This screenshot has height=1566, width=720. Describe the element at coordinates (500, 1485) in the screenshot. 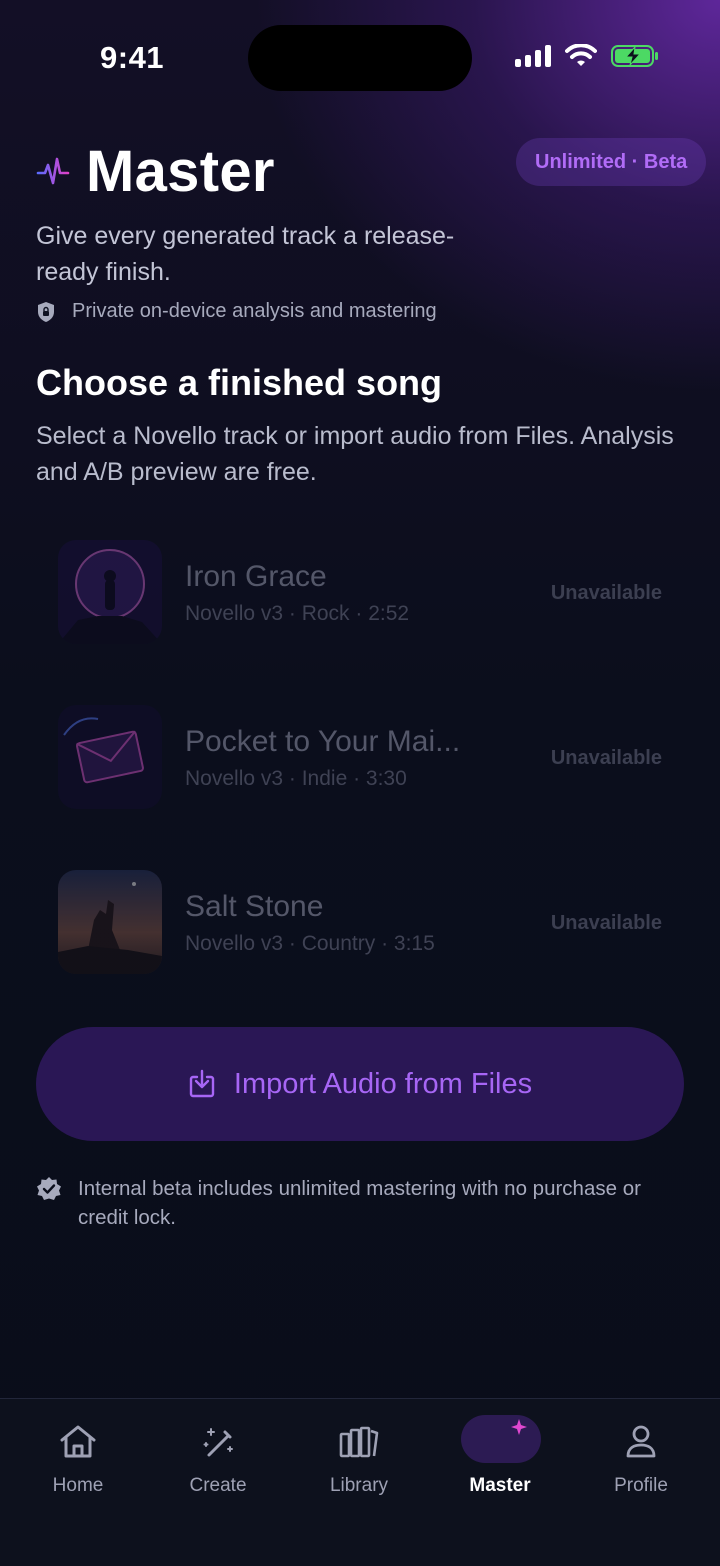

I see `tab-master-label: Master` at that location.